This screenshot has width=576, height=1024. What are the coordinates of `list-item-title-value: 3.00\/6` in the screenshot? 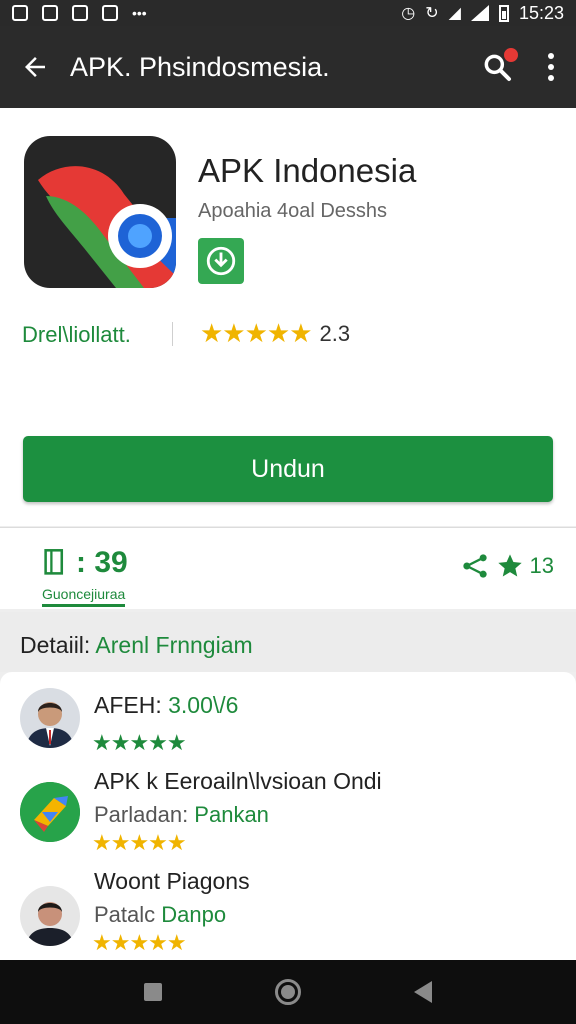 It's located at (200, 705).